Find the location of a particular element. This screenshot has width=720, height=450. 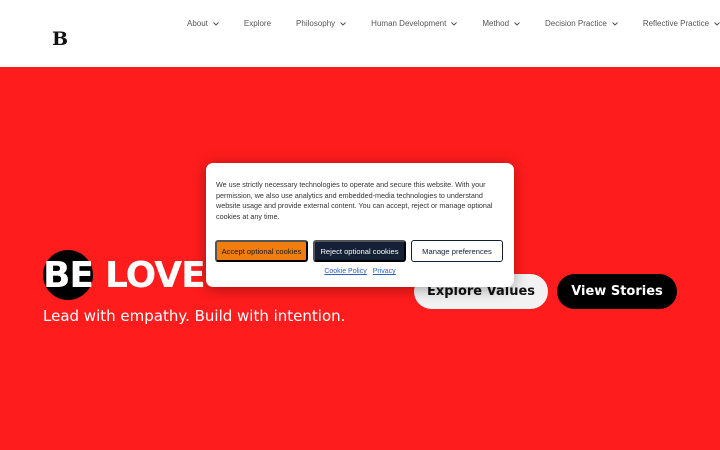

hero-brand: BE LOVE is located at coordinates (124, 275).